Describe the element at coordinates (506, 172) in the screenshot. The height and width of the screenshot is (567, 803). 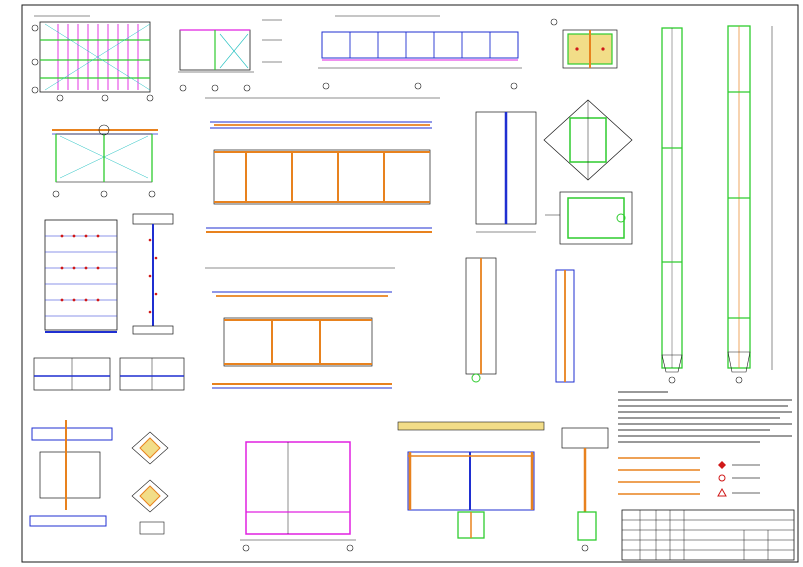
I see `vertical-member-center` at that location.